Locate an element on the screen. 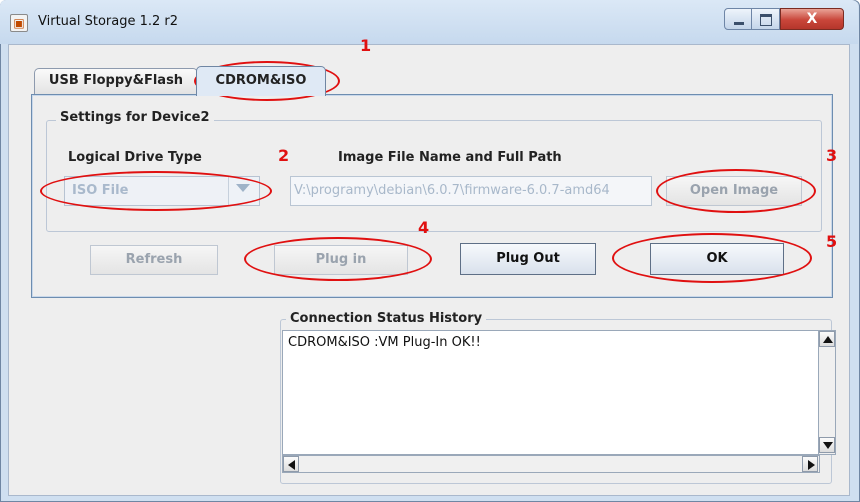 The height and width of the screenshot is (502, 860). plug-out-button: Plug Out is located at coordinates (528, 259).